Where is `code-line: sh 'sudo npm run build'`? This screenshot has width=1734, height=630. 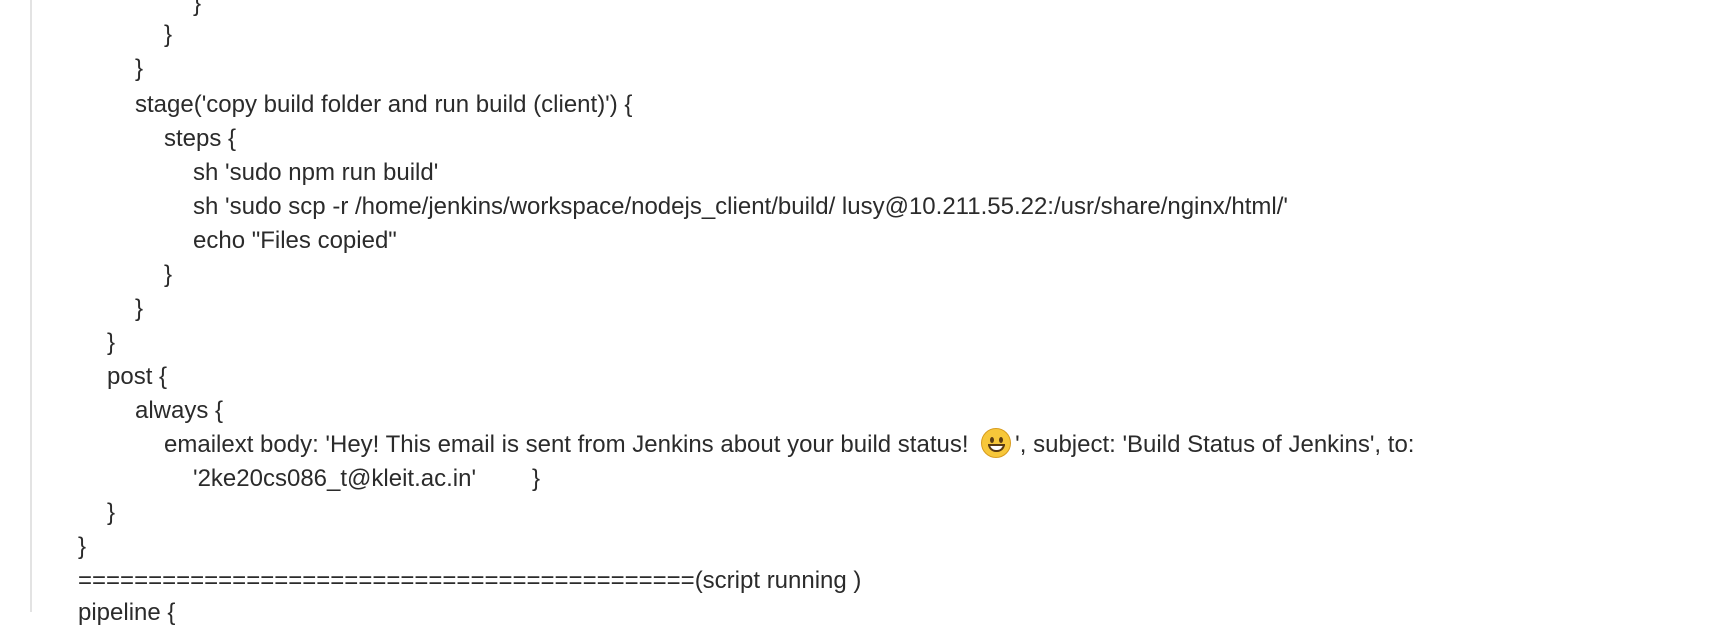
code-line: sh 'sudo npm run build' is located at coordinates (316, 172).